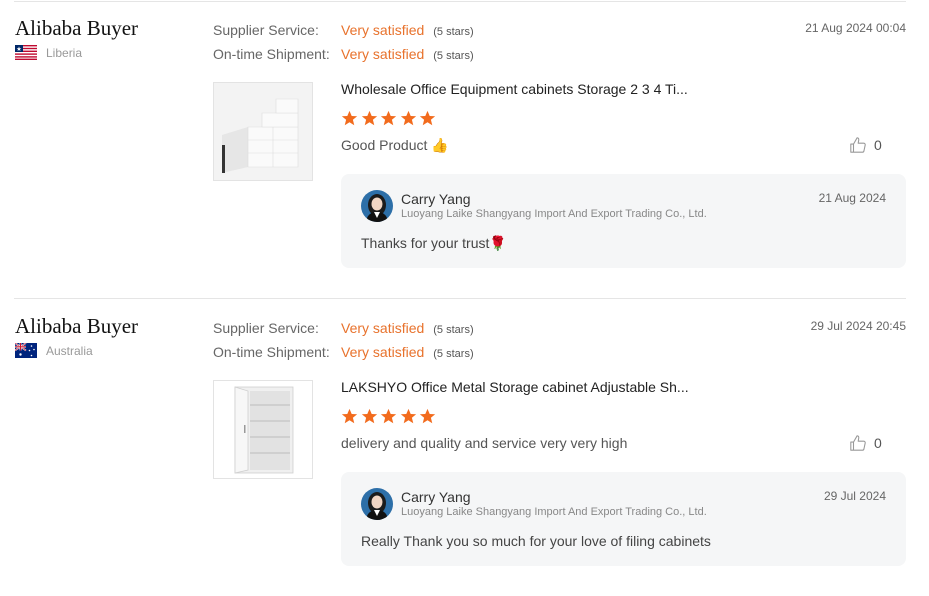  What do you see at coordinates (25, 350) in the screenshot?
I see `australia-flag-icon` at bounding box center [25, 350].